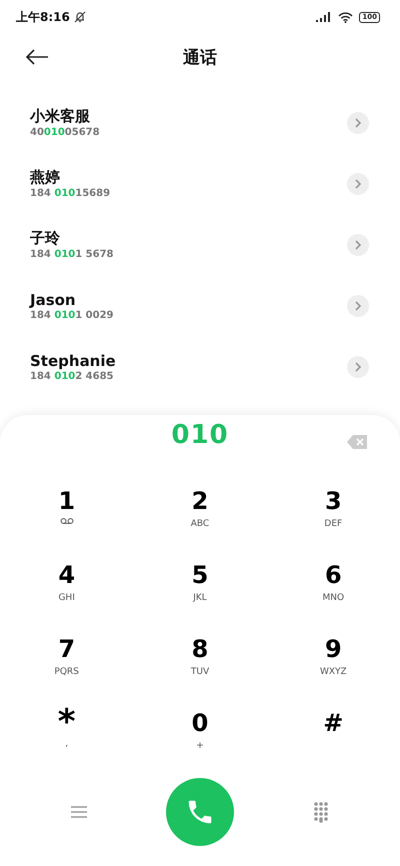 The image size is (400, 866). I want to click on contact-name: 燕婷, so click(45, 177).